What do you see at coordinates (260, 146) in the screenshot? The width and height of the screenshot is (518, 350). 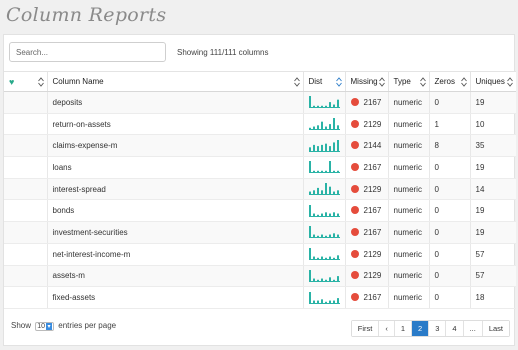 I see `table-row: claims-expense-m 2144 numeric 8 35` at bounding box center [260, 146].